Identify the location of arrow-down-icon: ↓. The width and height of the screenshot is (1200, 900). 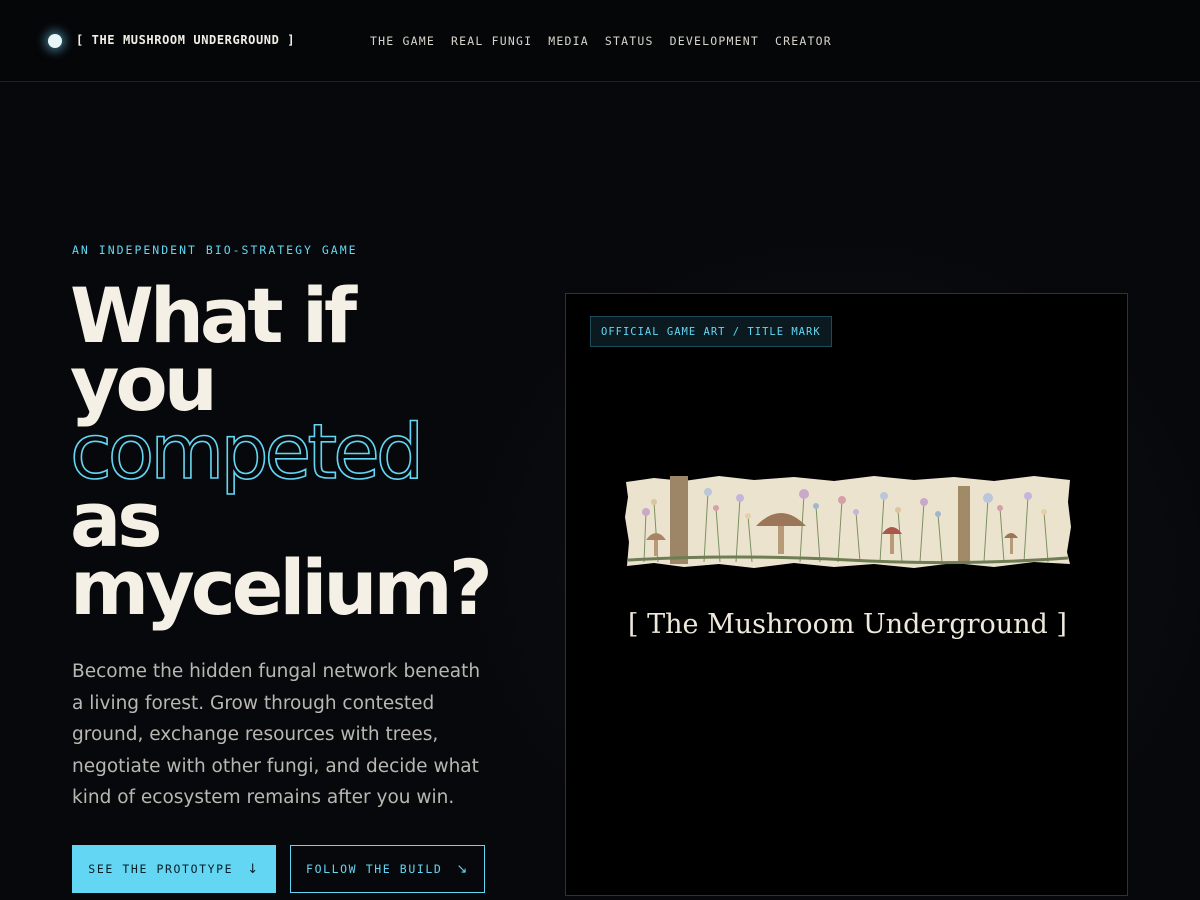
(253, 869).